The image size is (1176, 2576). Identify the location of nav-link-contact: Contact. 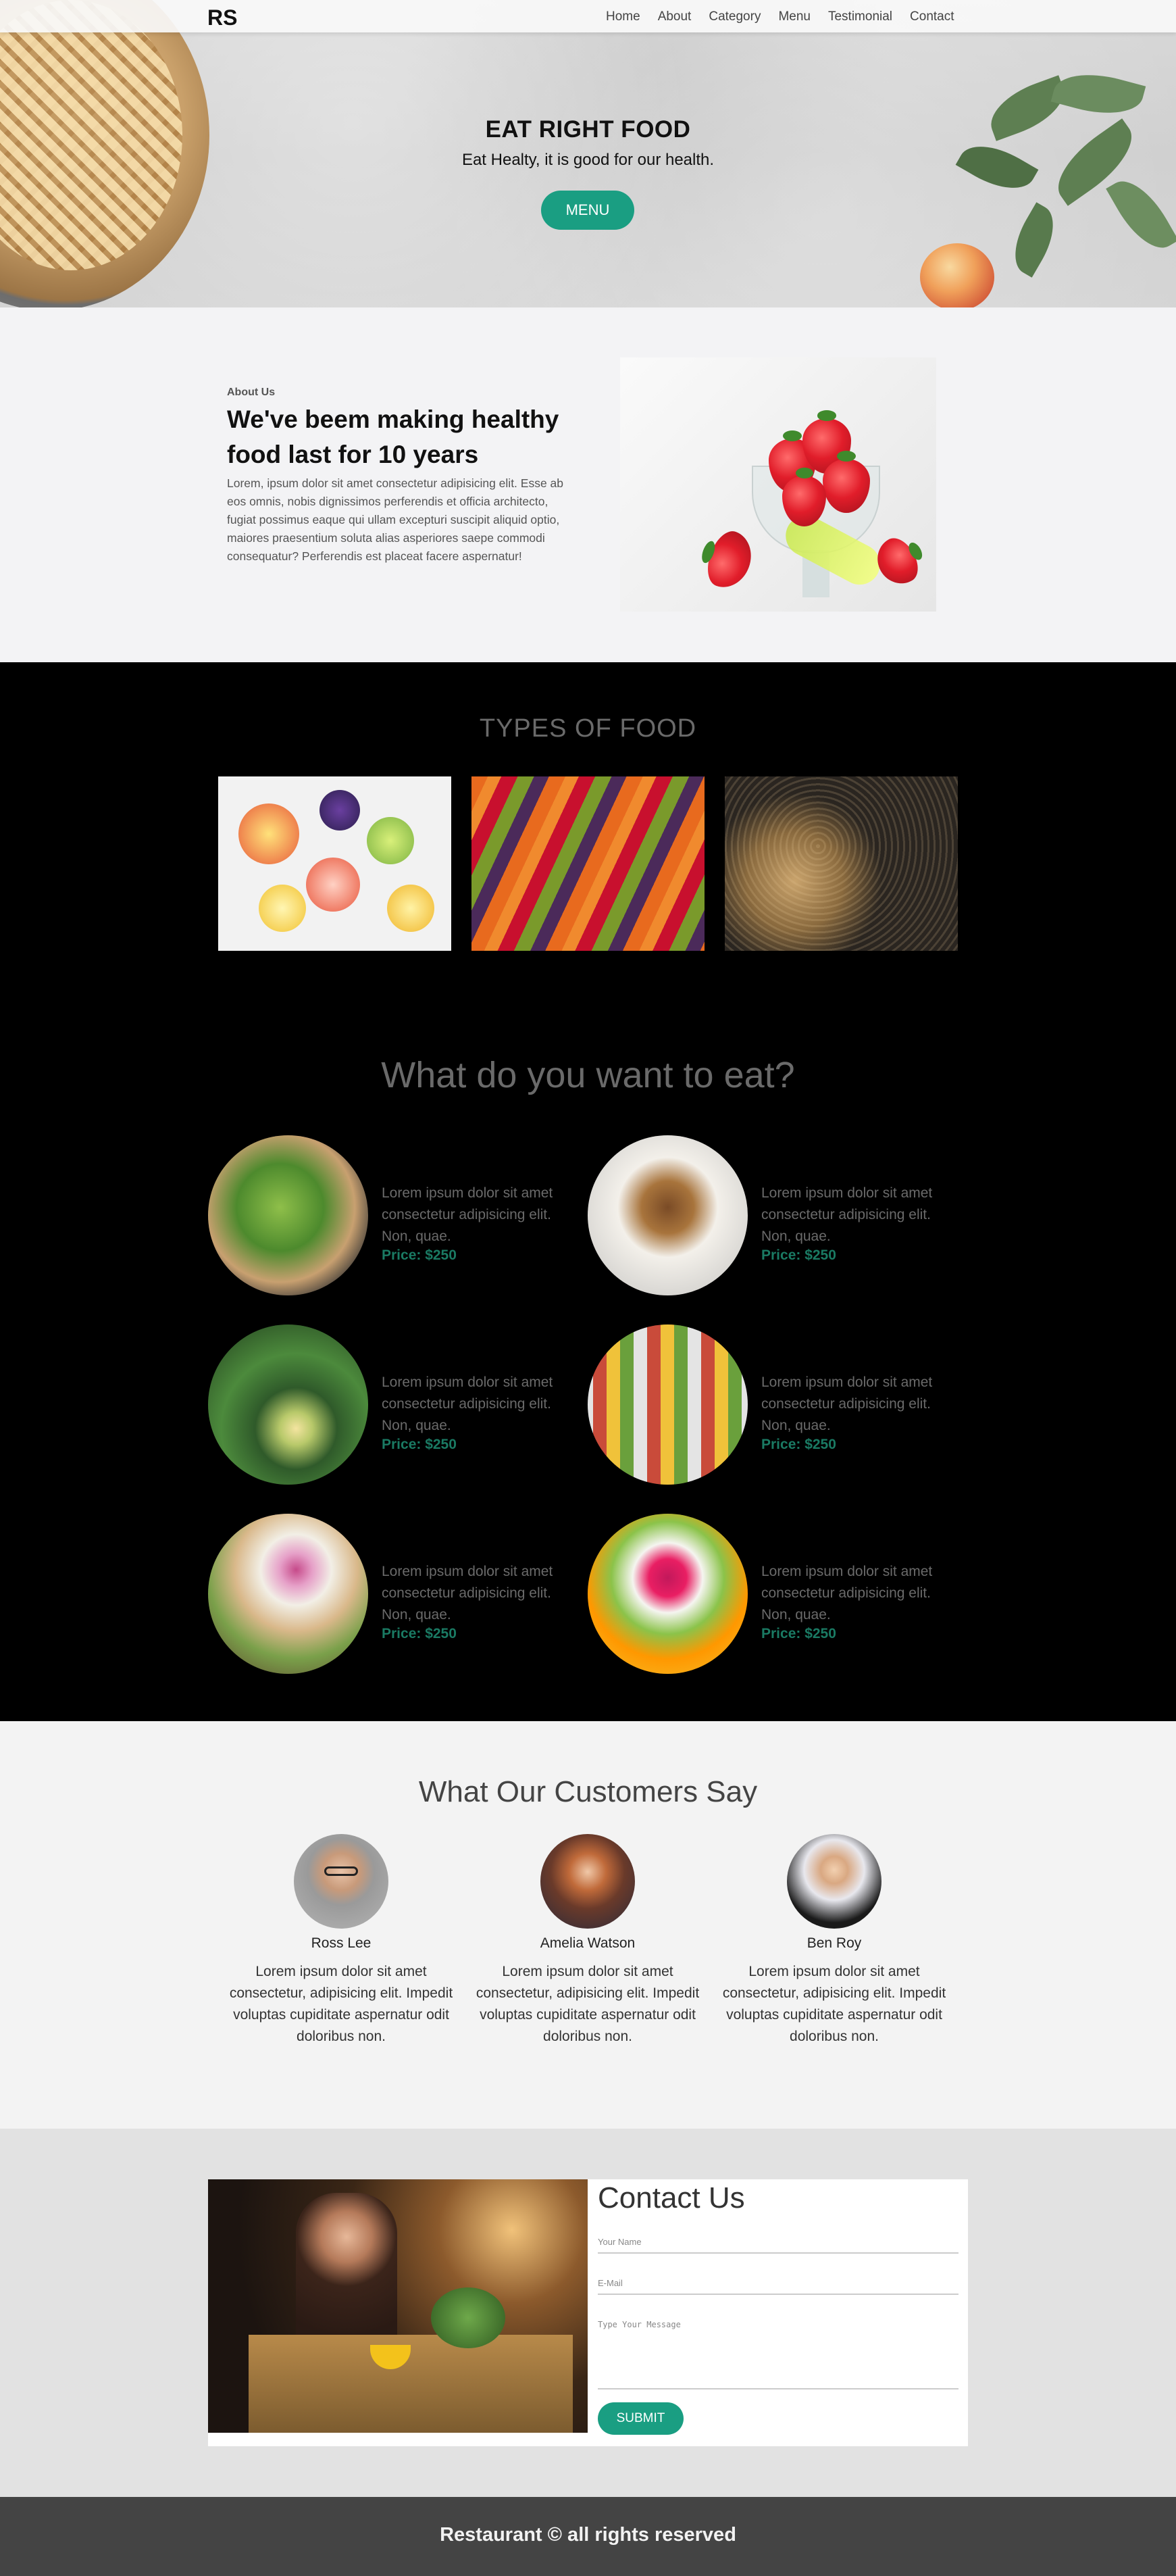
(932, 16).